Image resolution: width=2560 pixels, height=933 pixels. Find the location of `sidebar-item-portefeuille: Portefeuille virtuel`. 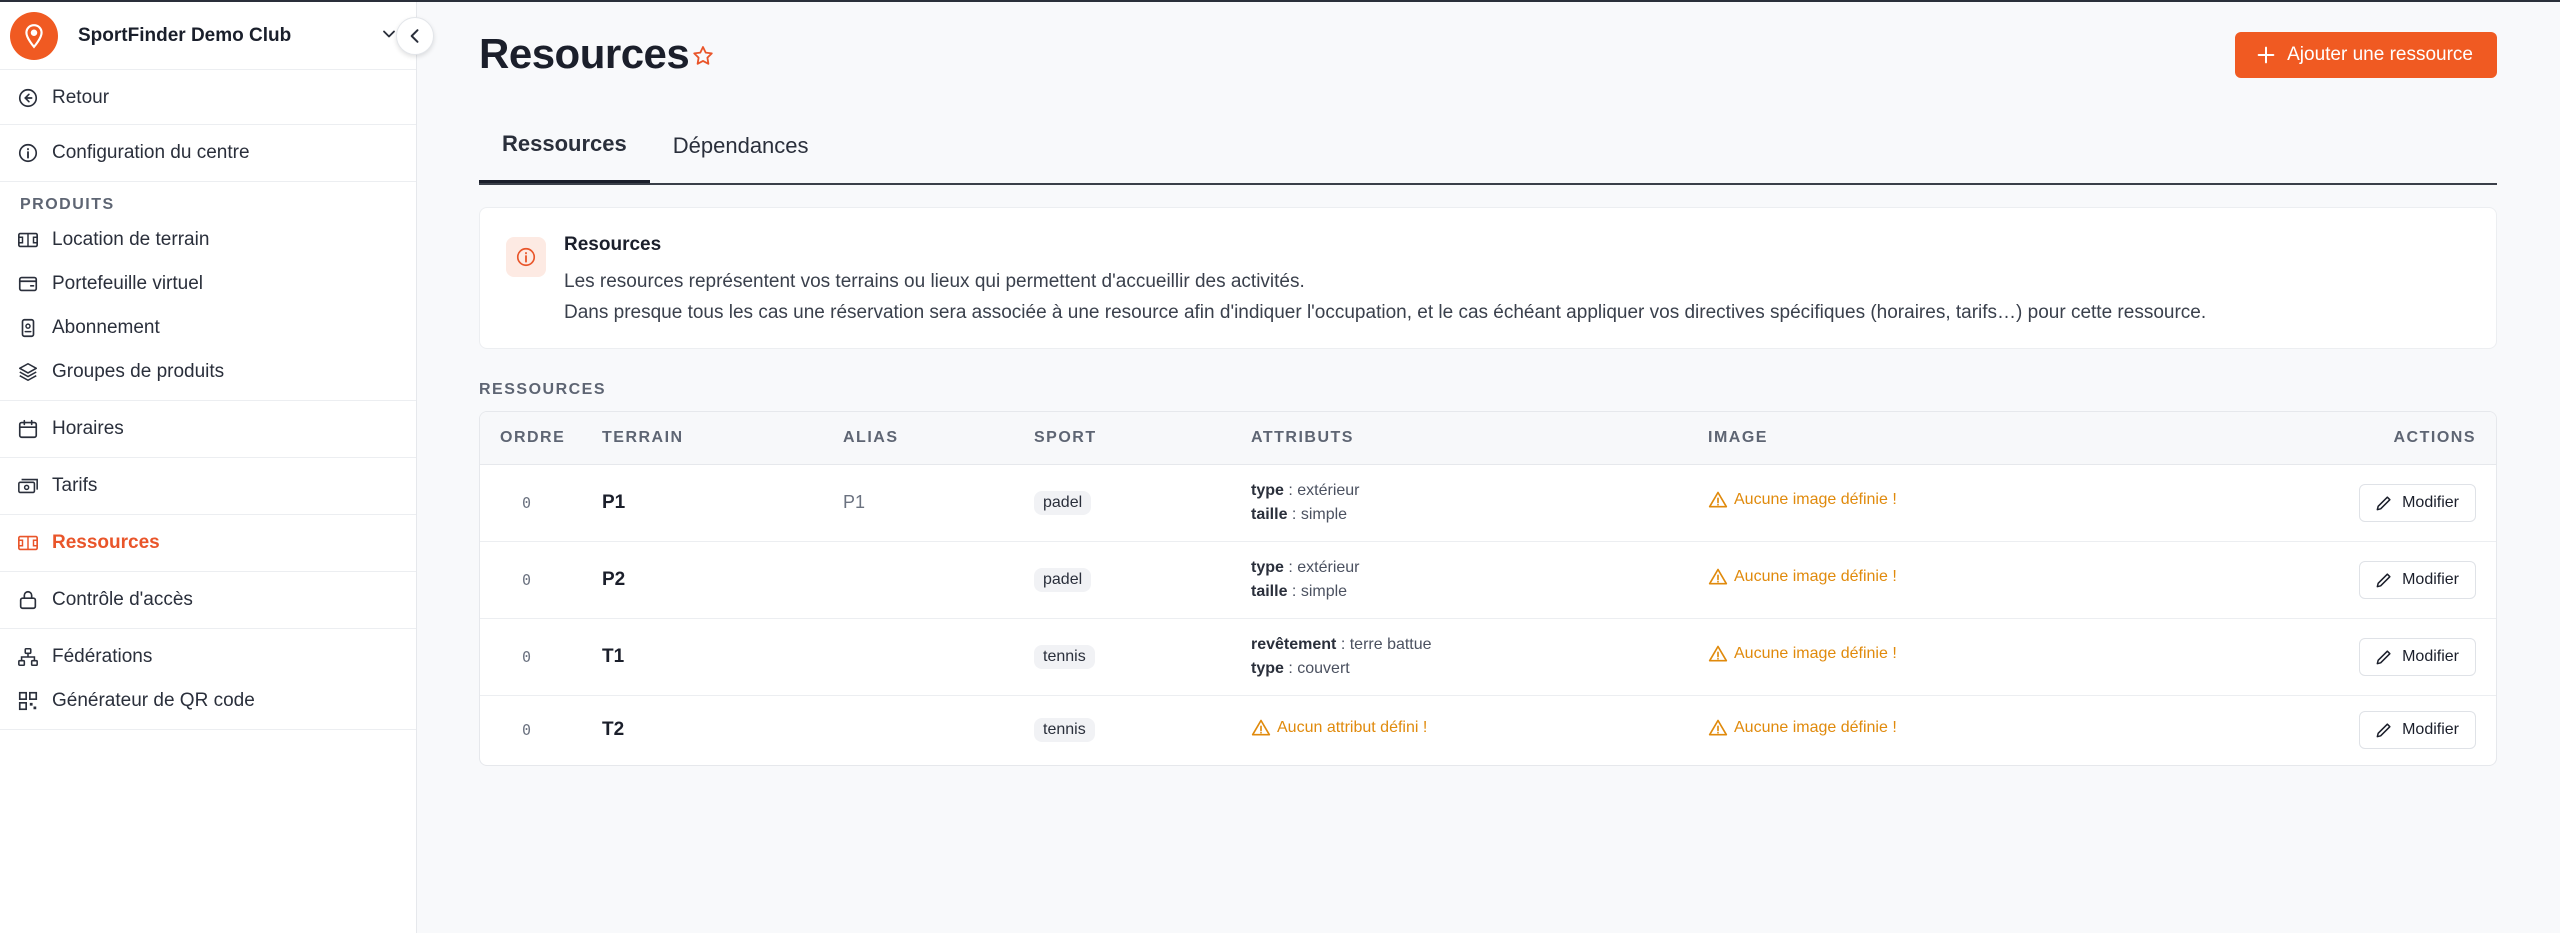

sidebar-item-portefeuille: Portefeuille virtuel is located at coordinates (208, 284).